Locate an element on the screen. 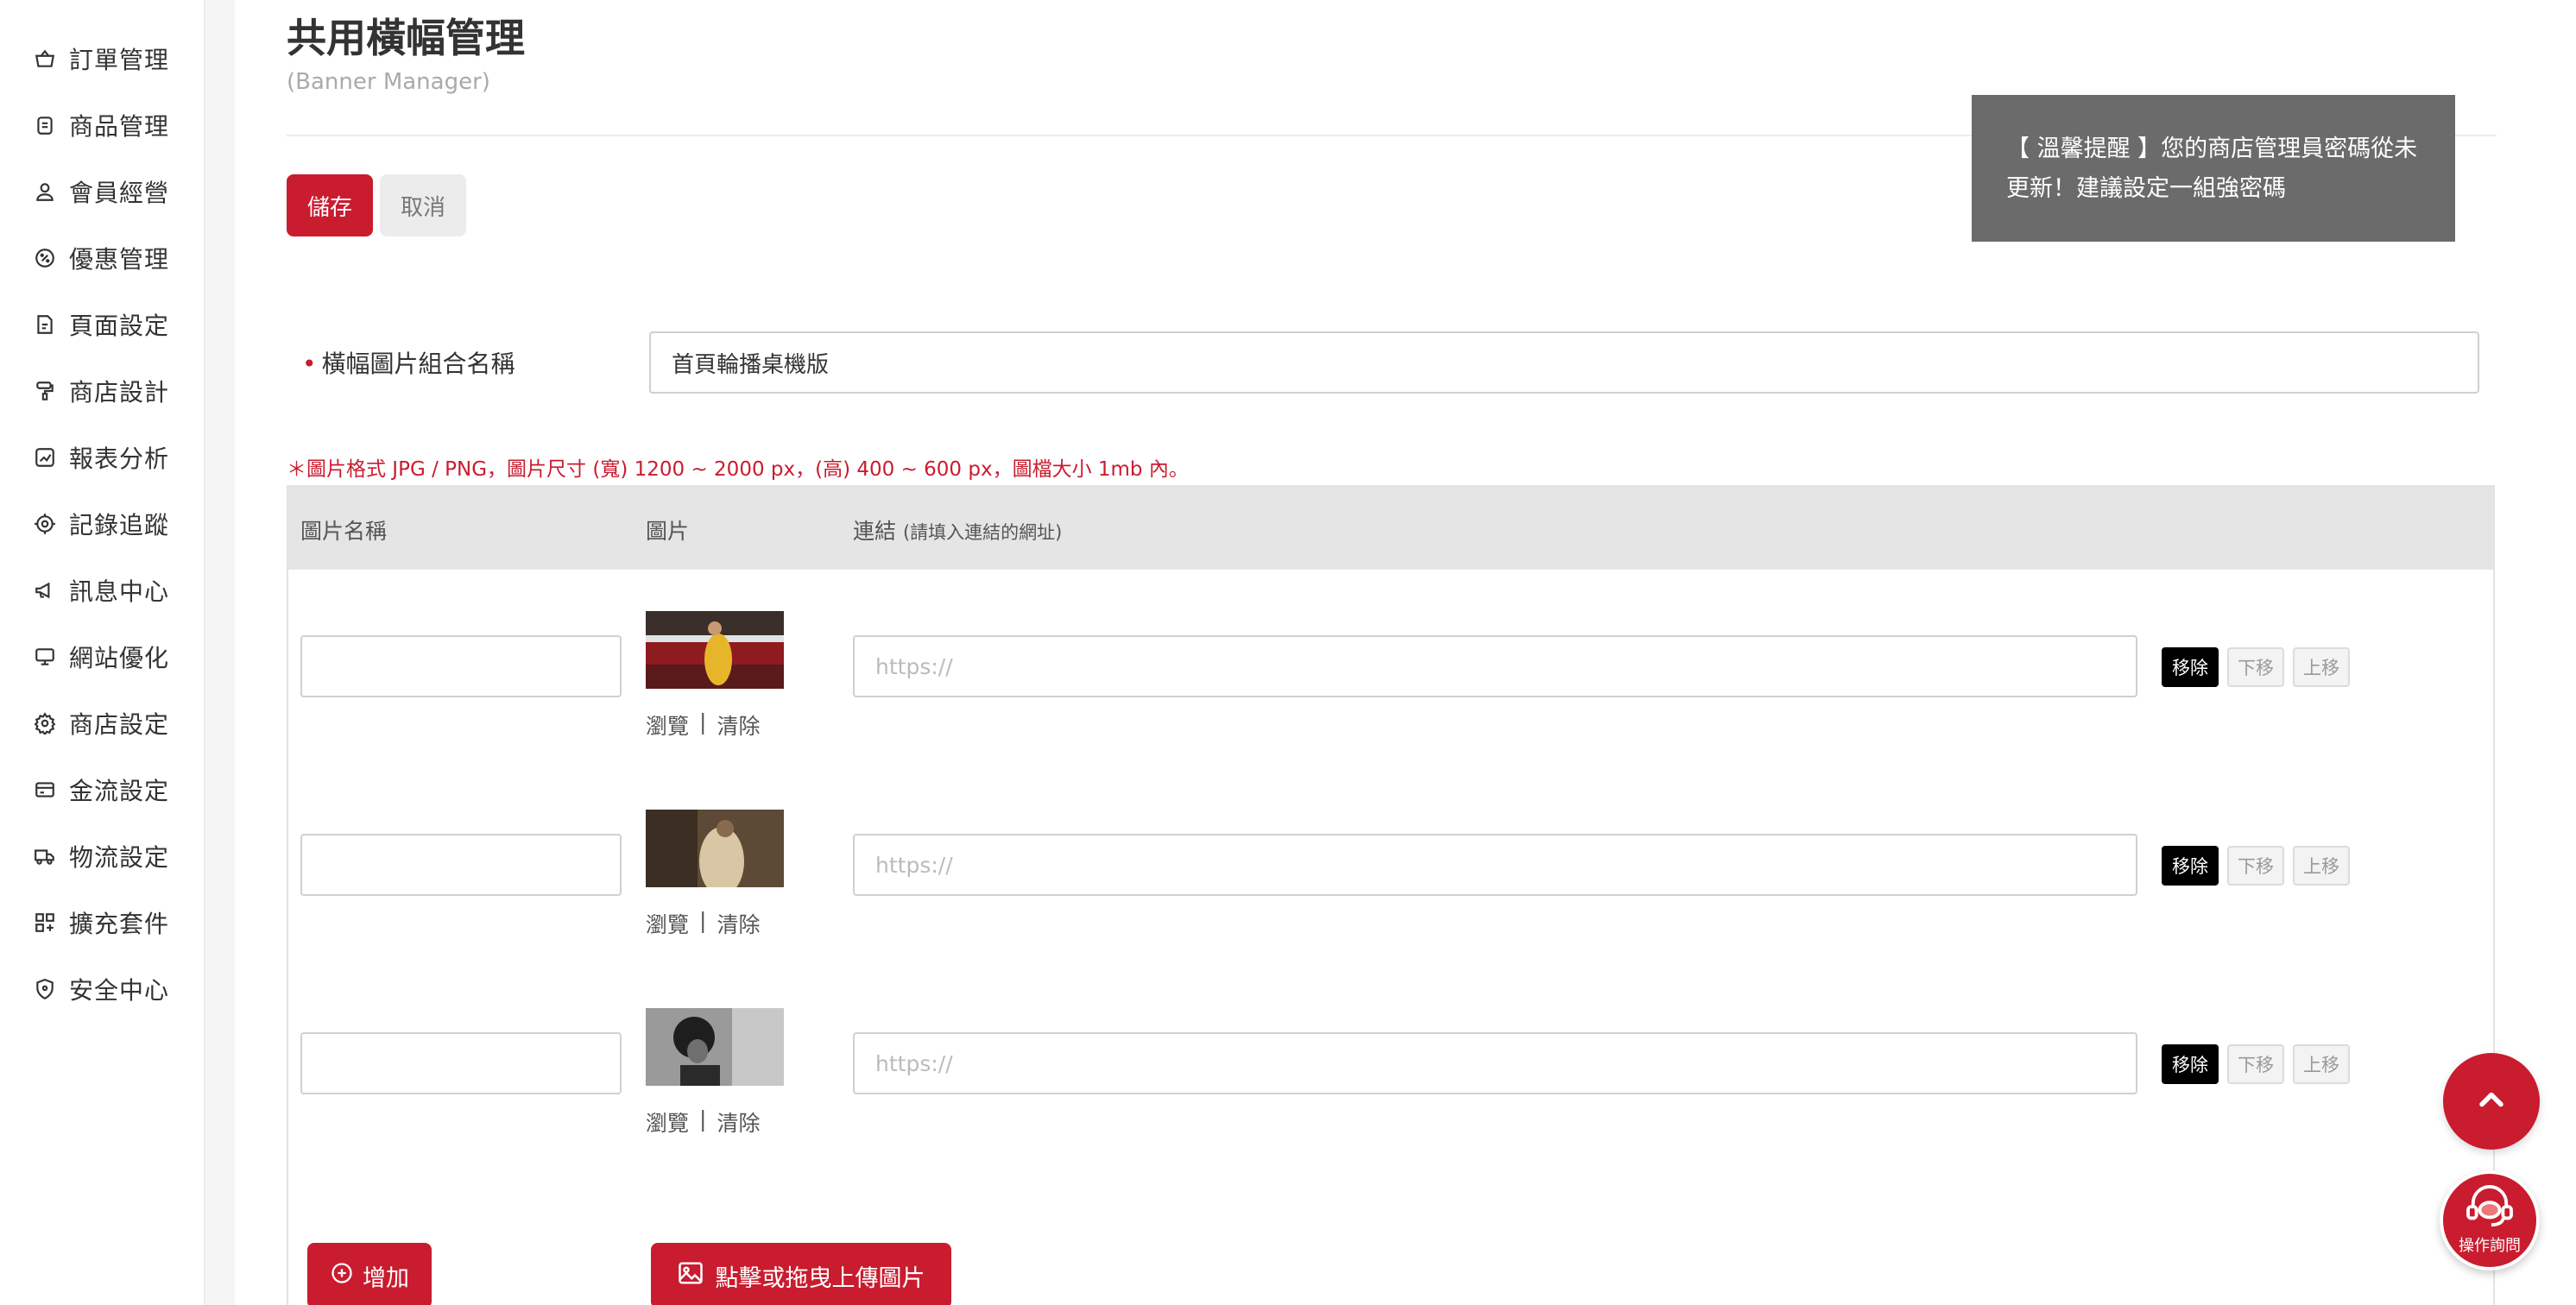  megaphone-icon is located at coordinates (45, 590).